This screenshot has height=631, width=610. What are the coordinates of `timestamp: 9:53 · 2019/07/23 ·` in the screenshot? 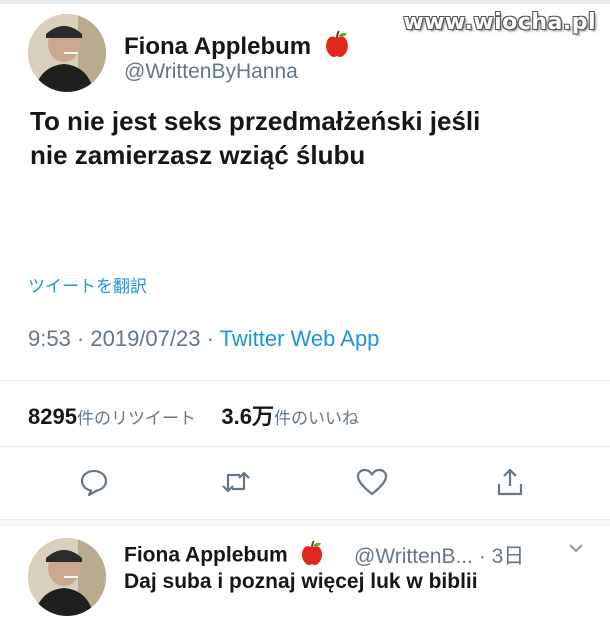 It's located at (124, 338).